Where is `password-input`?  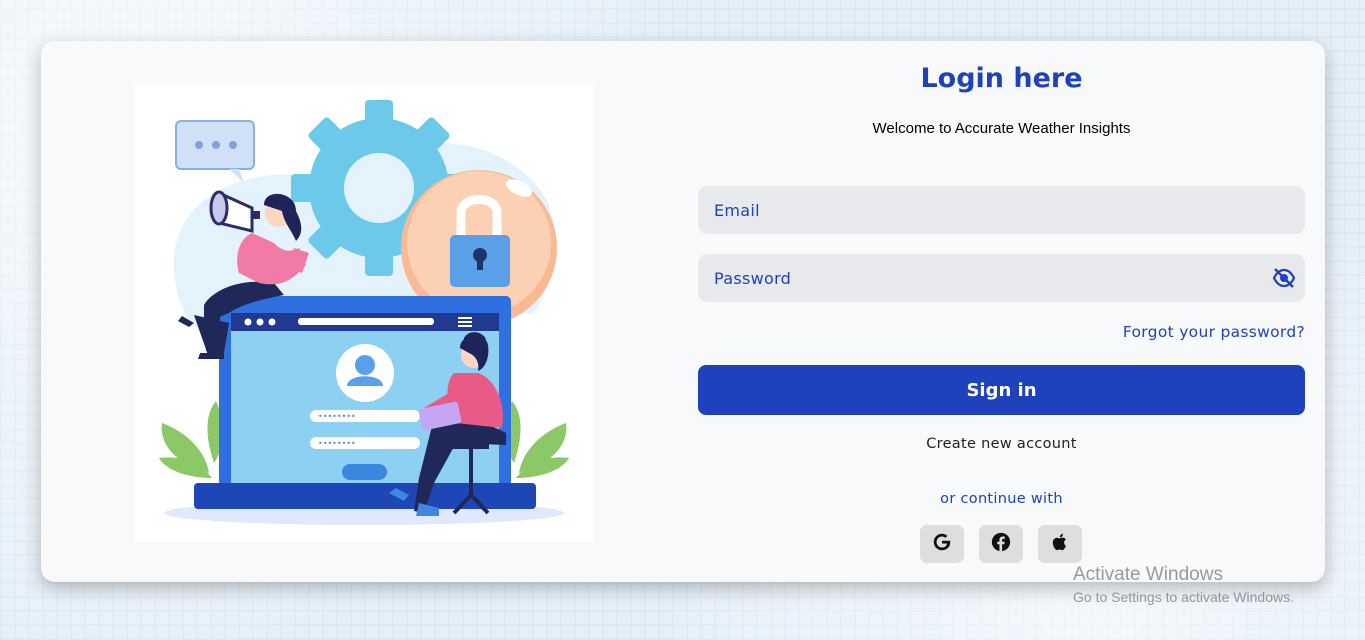 password-input is located at coordinates (1001, 278).